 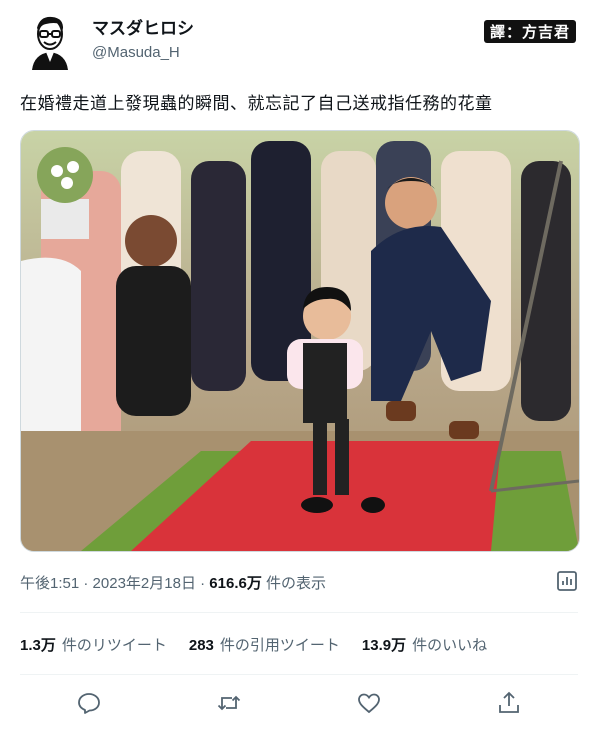 I want to click on quotes-stat: 283 件の引用ツイート, so click(x=264, y=644).